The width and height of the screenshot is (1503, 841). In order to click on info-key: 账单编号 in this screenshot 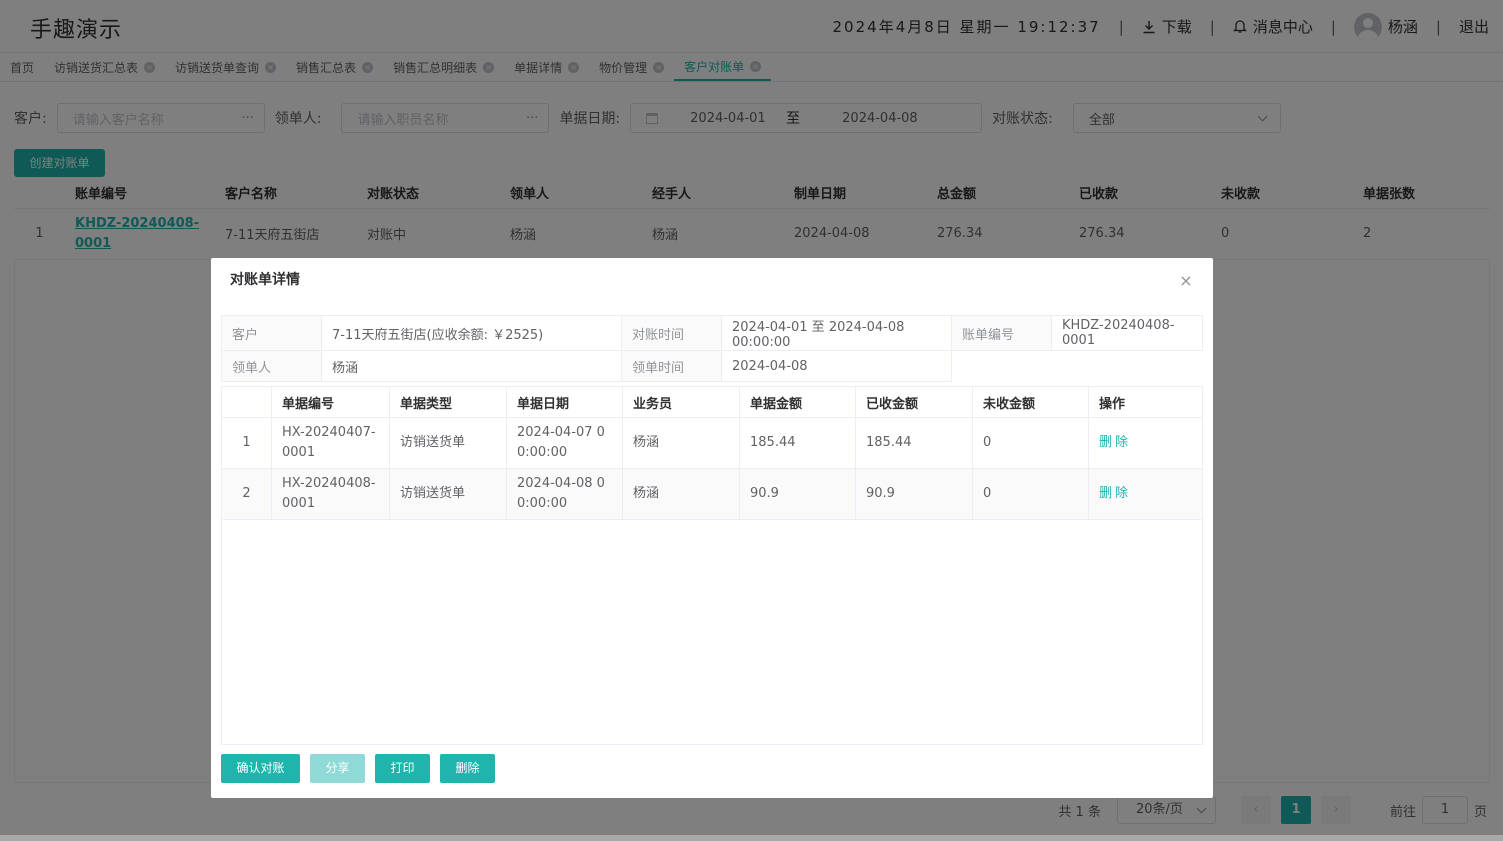, I will do `click(1001, 333)`.